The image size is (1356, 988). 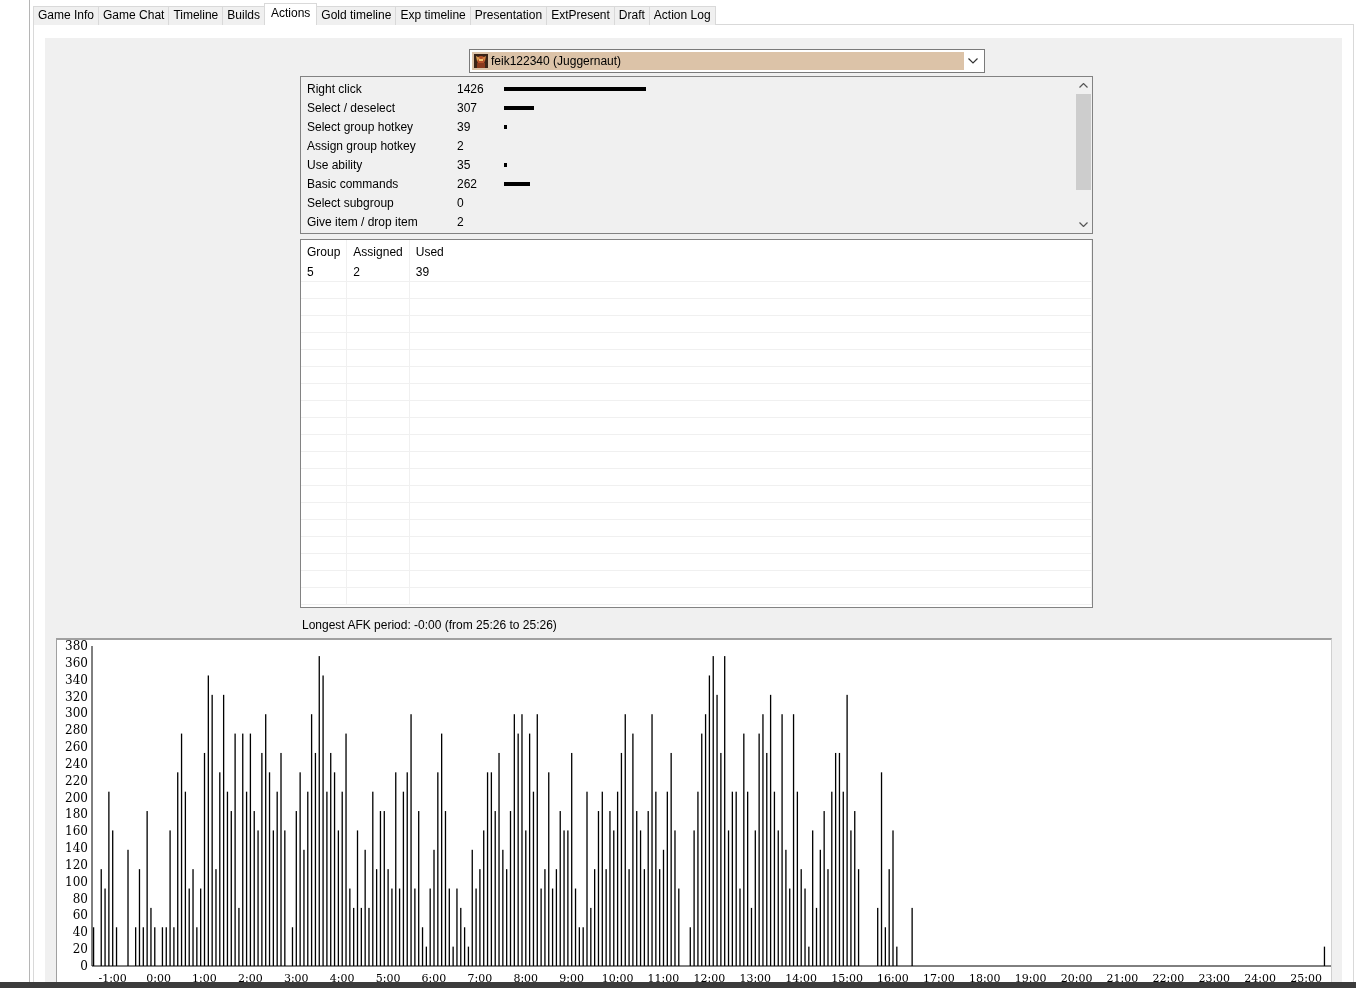 What do you see at coordinates (80, 949) in the screenshot?
I see `y-tick-label: 20` at bounding box center [80, 949].